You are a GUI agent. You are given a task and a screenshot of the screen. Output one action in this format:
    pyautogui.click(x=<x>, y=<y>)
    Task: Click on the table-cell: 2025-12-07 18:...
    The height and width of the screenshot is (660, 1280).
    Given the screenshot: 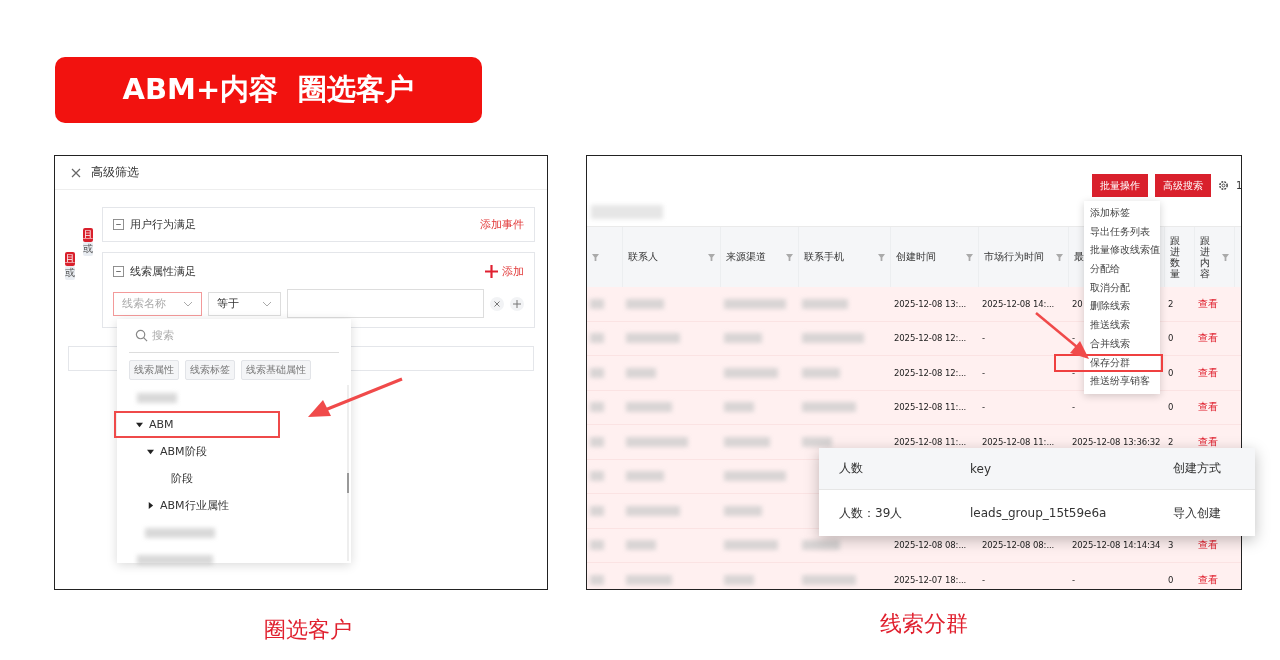 What is the action you would take?
    pyautogui.click(x=930, y=579)
    